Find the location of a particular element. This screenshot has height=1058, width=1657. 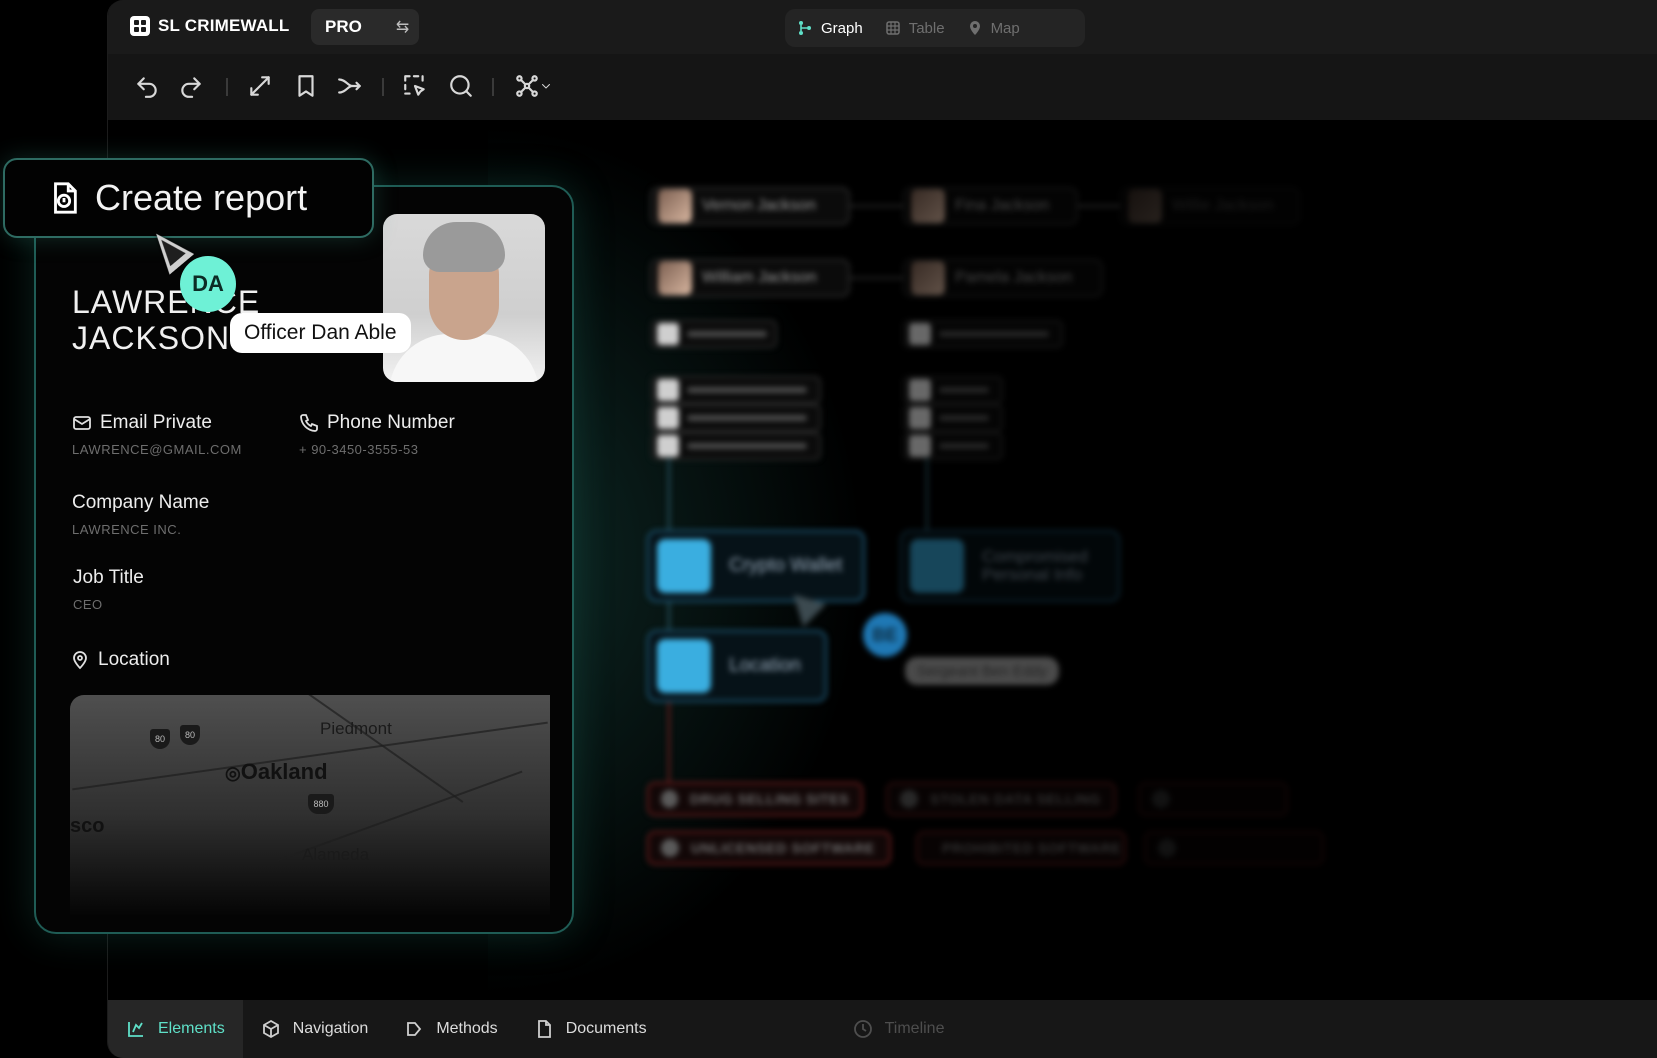

tab-navigation-label: Navigation is located at coordinates (330, 1028).